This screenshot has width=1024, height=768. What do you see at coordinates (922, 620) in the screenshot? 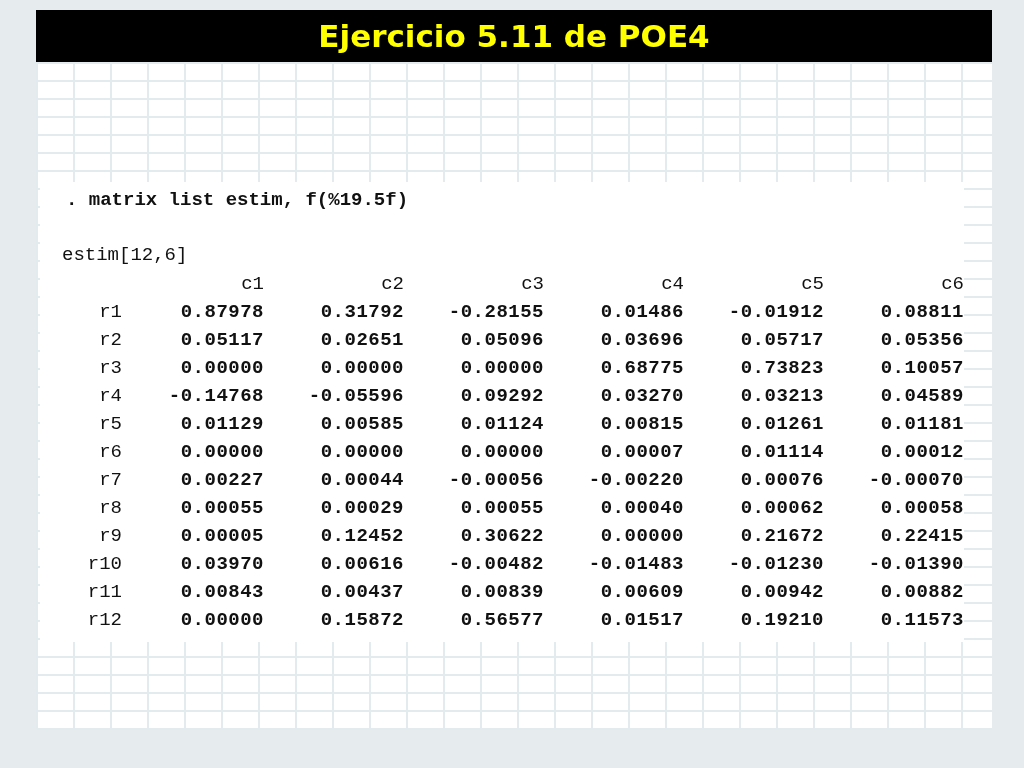
I see `table-cell: 0.11573` at bounding box center [922, 620].